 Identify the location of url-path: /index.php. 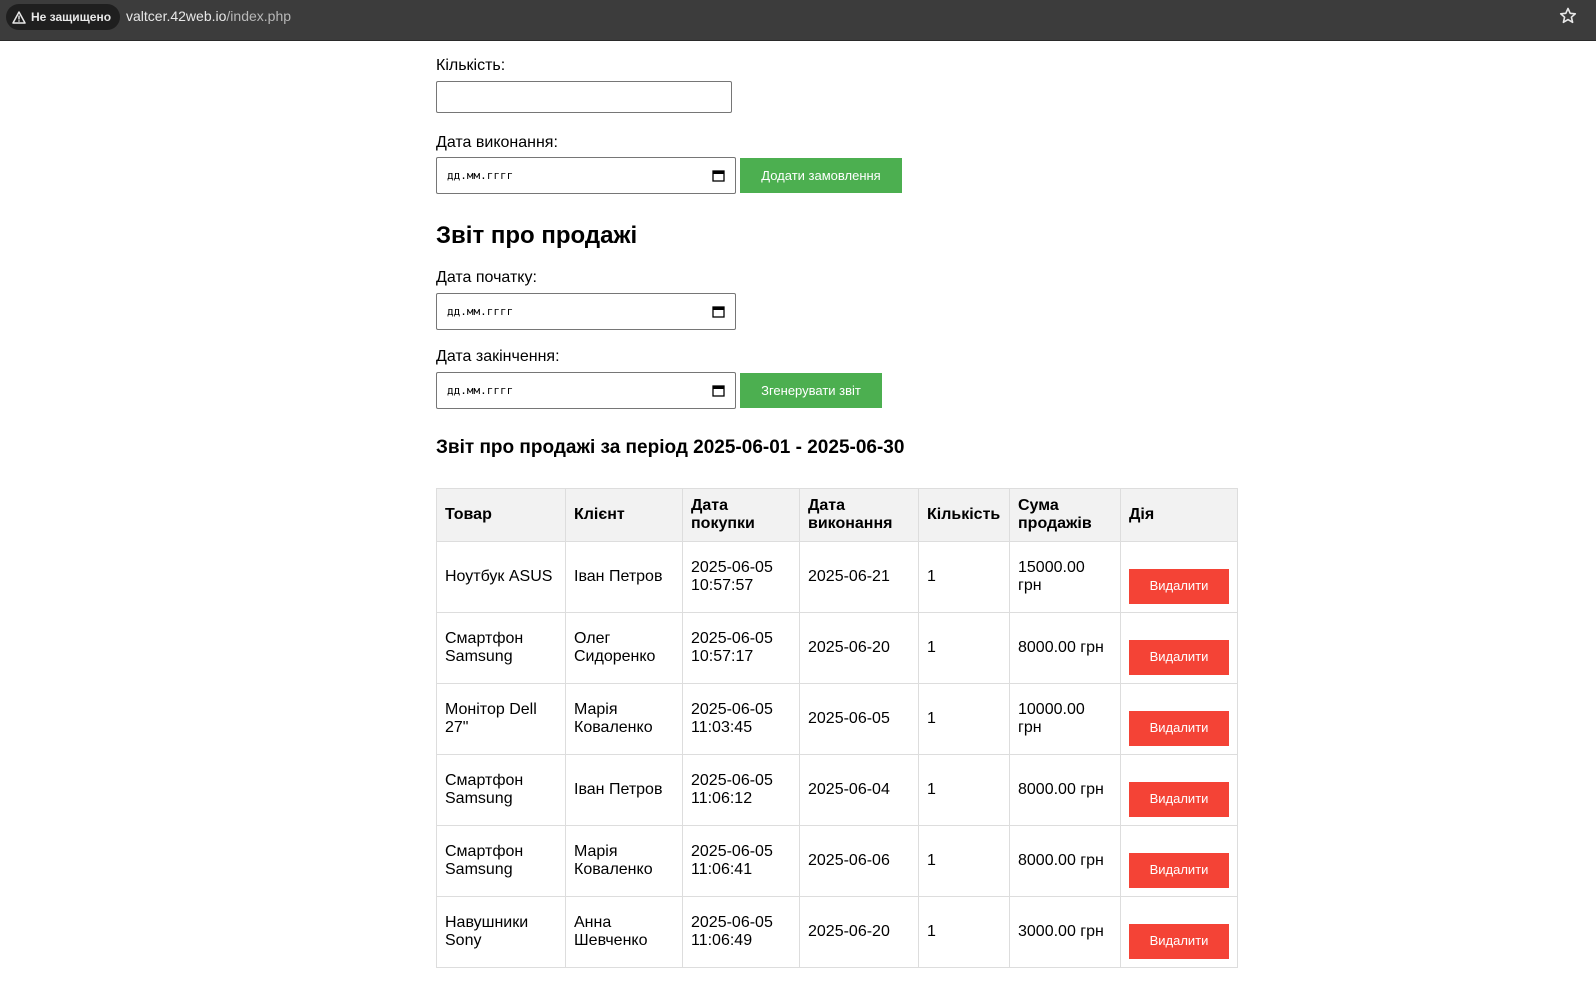
(259, 16).